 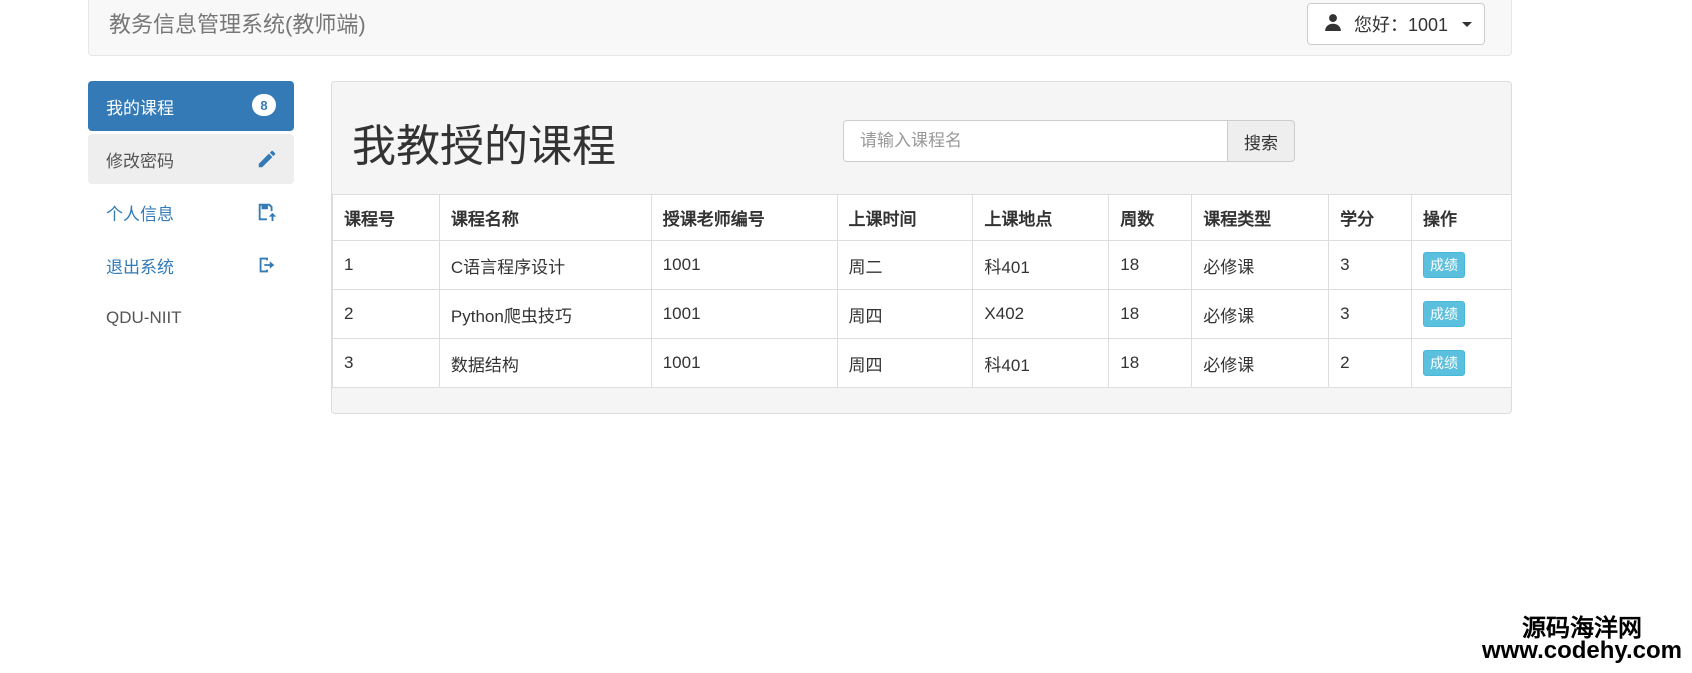 I want to click on sidebar-item-qdu-niit: QDU-NIIT, so click(x=191, y=318).